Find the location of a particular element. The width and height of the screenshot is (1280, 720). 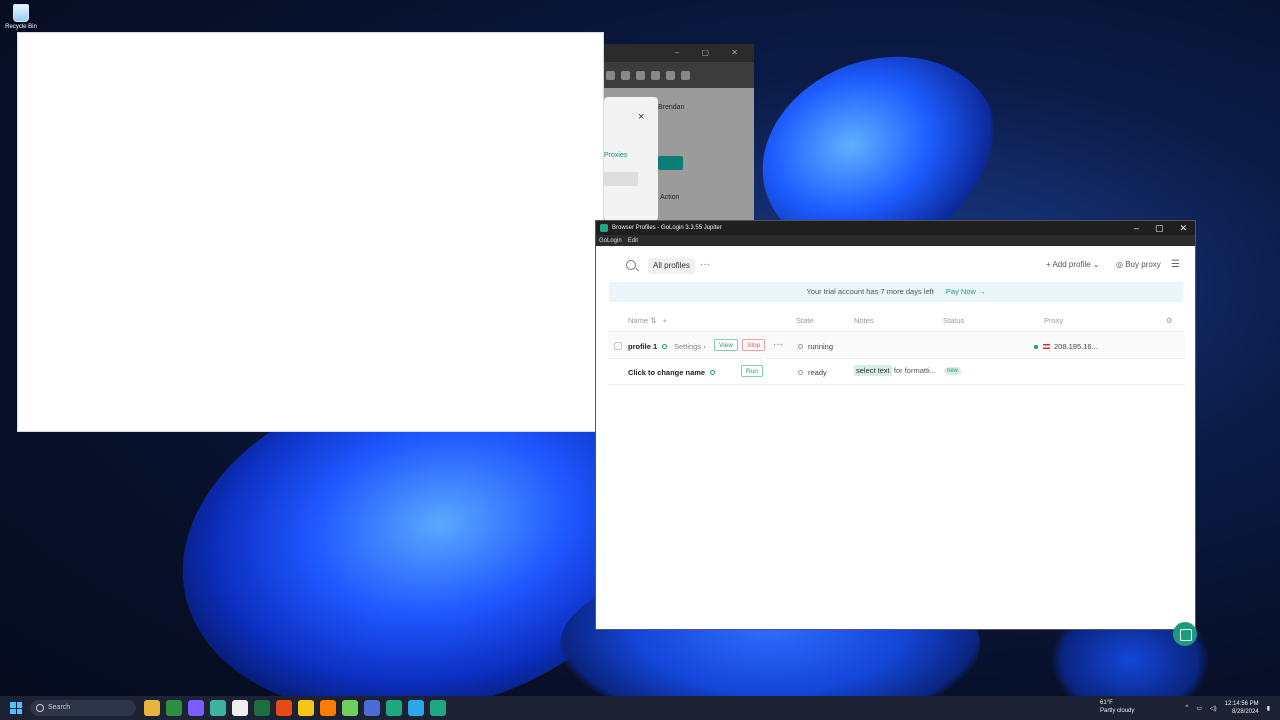

us-flag-icon is located at coordinates (1046, 346).